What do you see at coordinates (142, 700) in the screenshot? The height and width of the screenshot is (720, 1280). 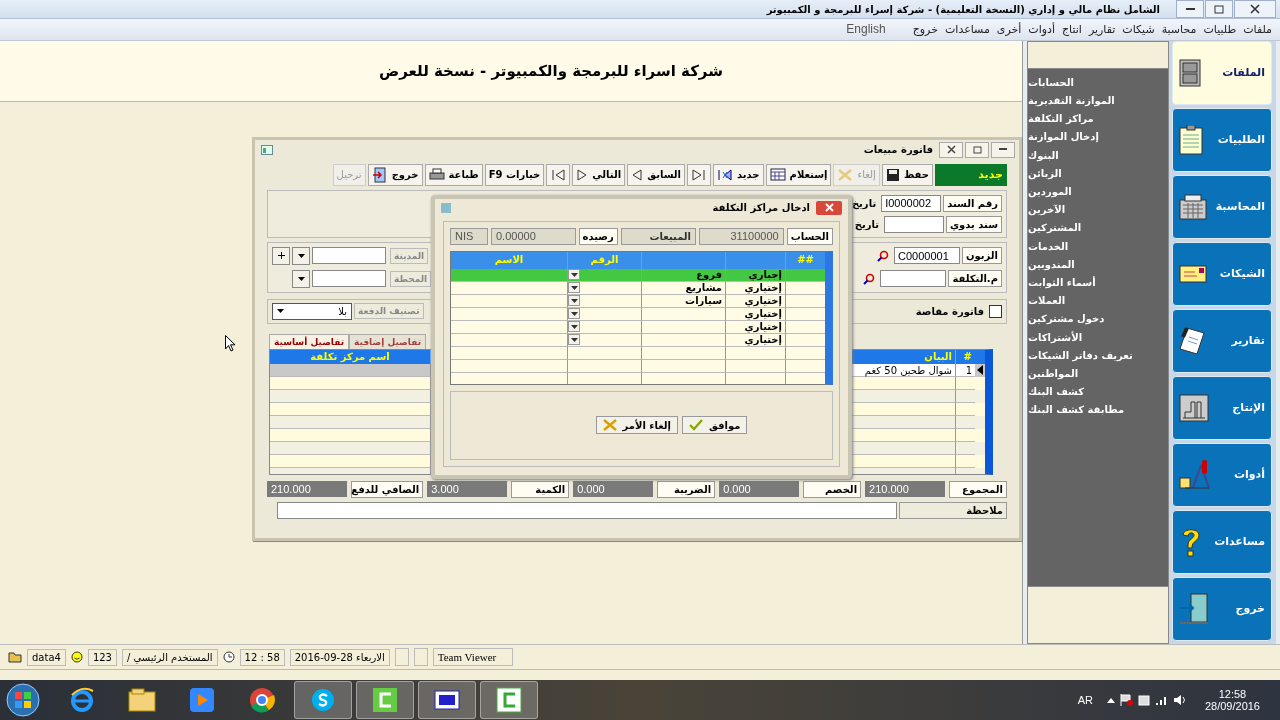 I see `folder-icon` at bounding box center [142, 700].